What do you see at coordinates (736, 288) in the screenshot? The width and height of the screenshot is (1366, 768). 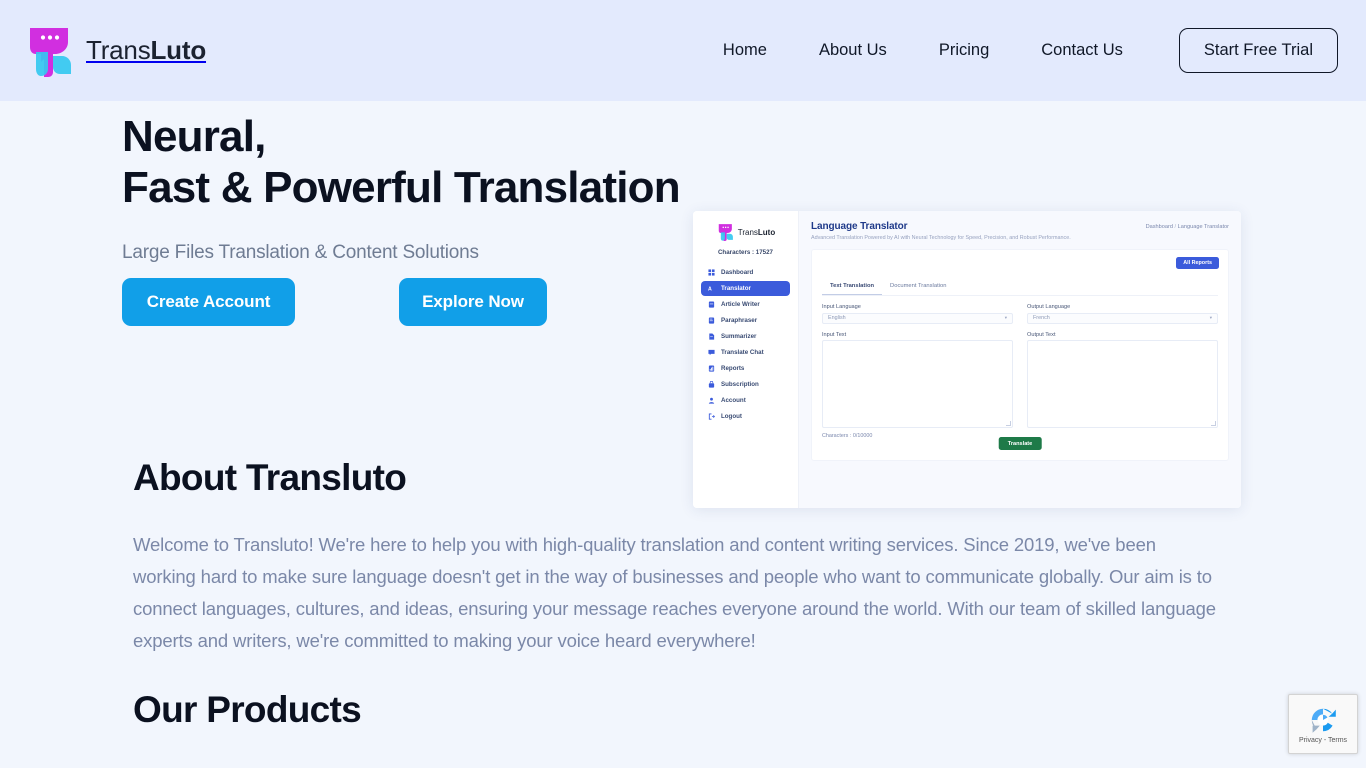 I see `preview-sidebar-label: Translator` at bounding box center [736, 288].